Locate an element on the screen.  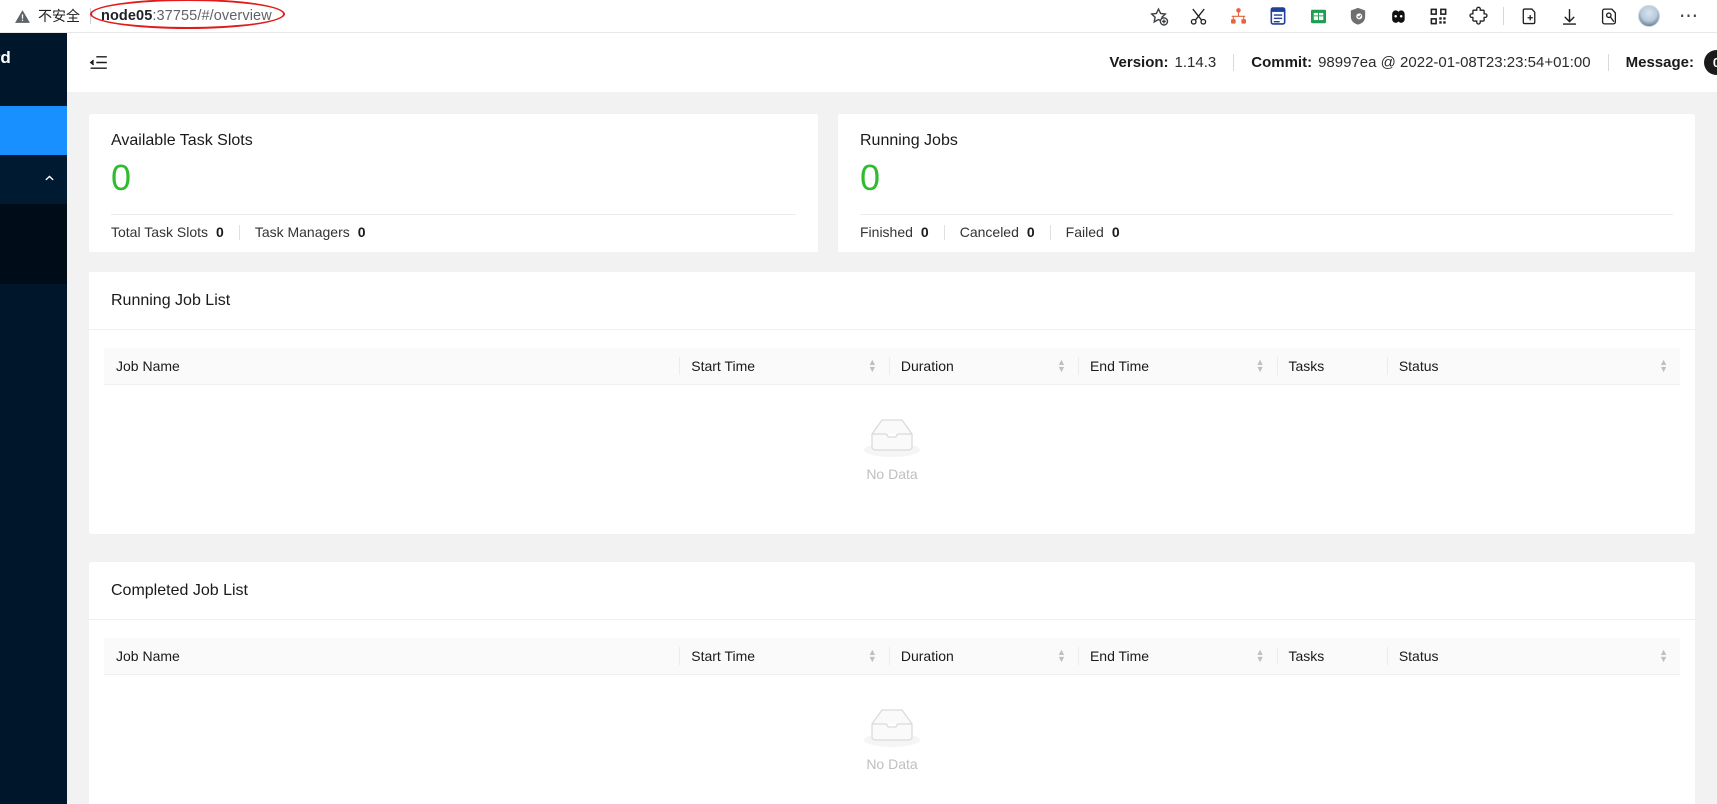
sidebar-submenu is located at coordinates (33, 244).